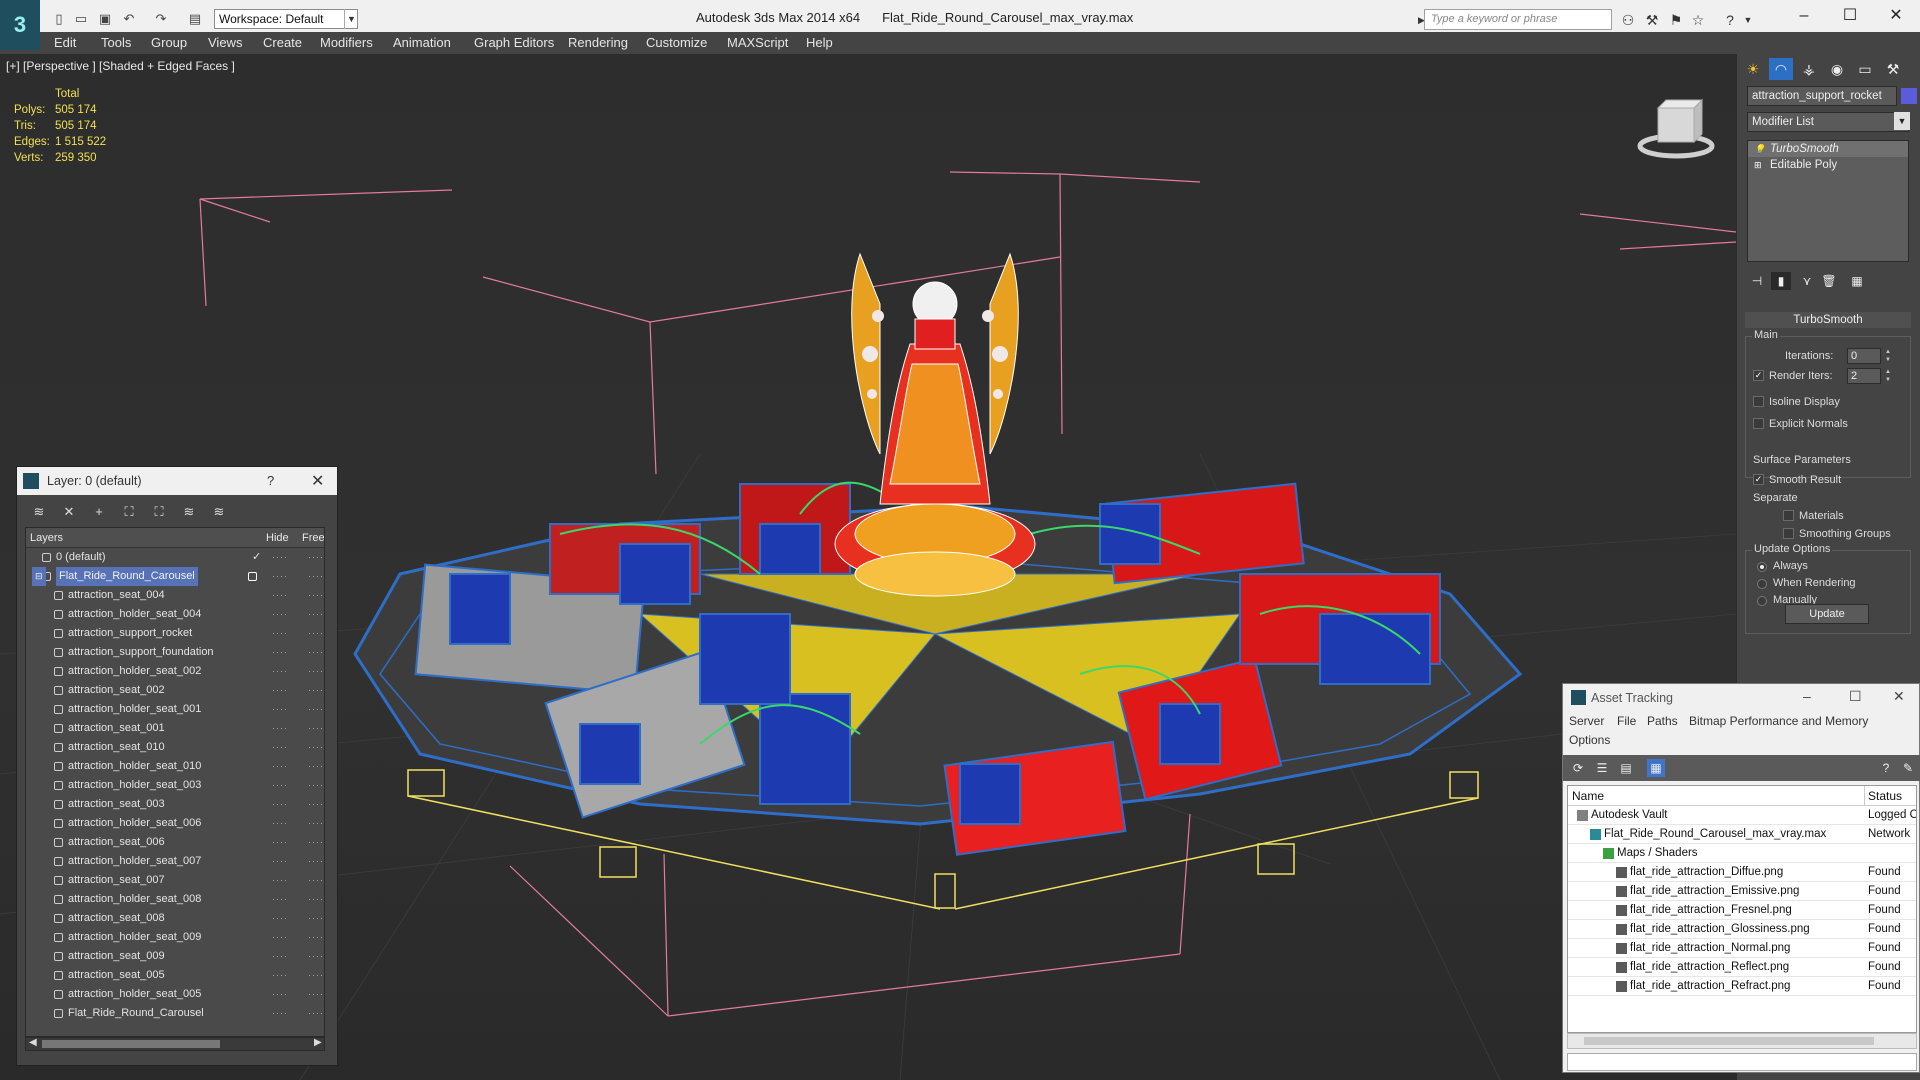 The height and width of the screenshot is (1080, 1920). Describe the element at coordinates (81, 19) in the screenshot. I see `open-file-icon: ▭` at that location.